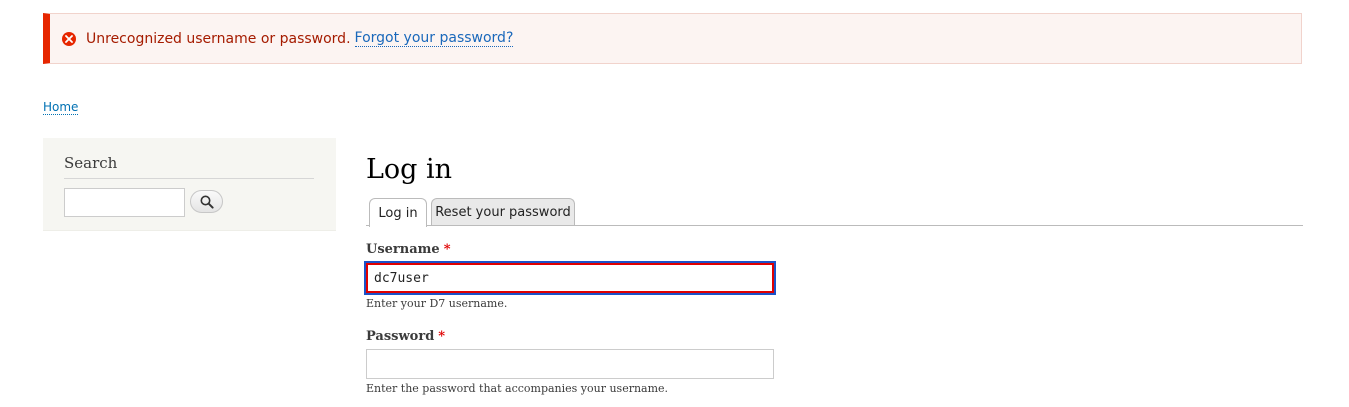 This screenshot has height=407, width=1349. Describe the element at coordinates (403, 249) in the screenshot. I see `username-label-text: Username` at that location.